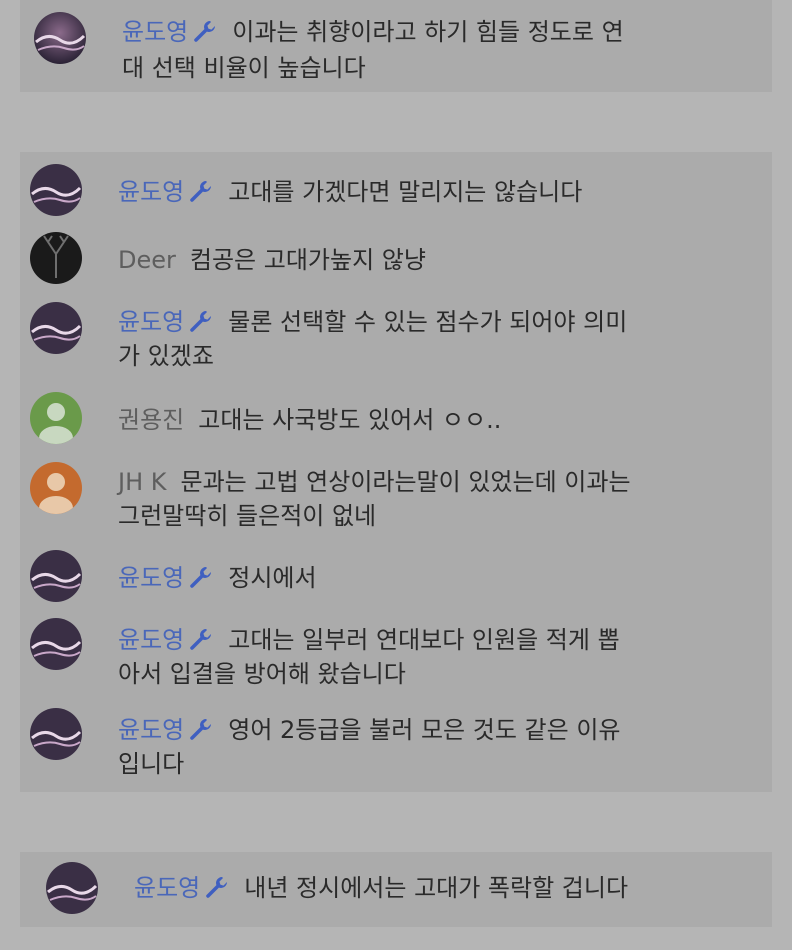 The image size is (792, 950). What do you see at coordinates (424, 640) in the screenshot?
I see `message-text: 고대는 일부러 연대보다 인원을 적게 뽑` at bounding box center [424, 640].